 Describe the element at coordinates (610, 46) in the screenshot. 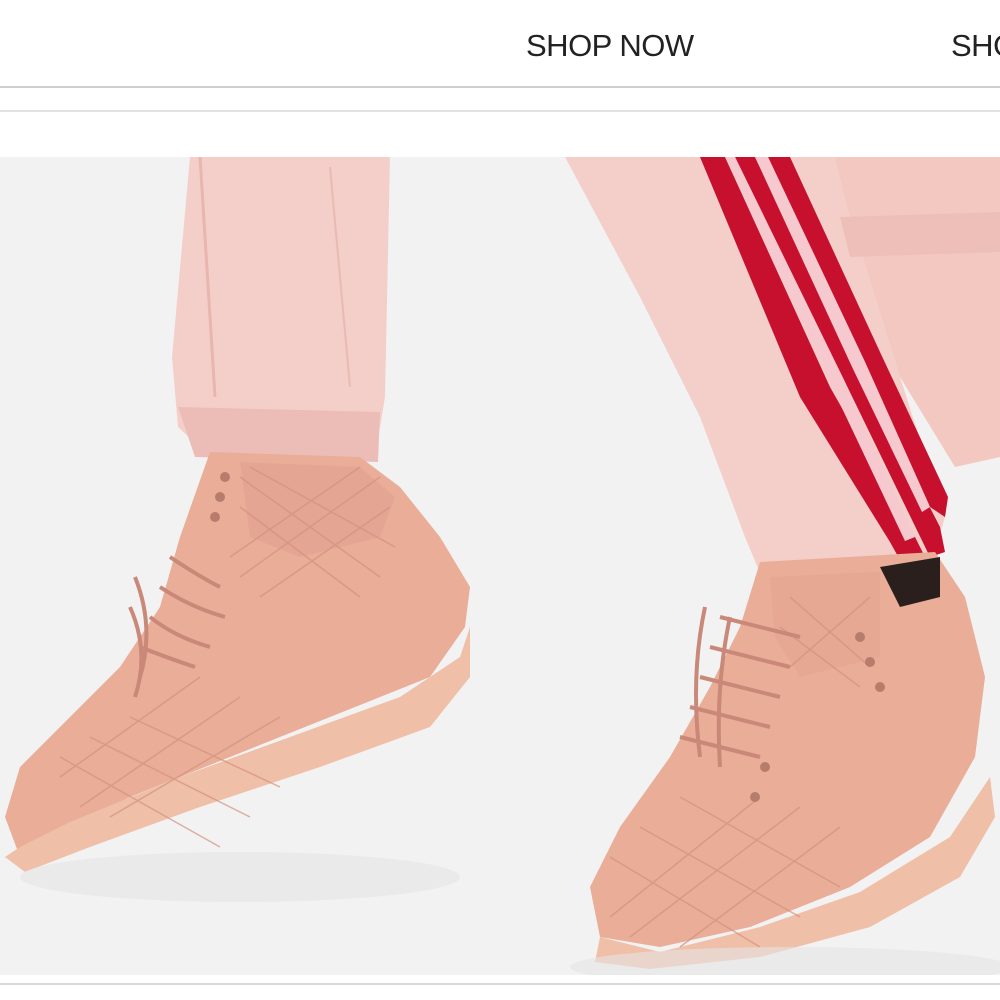

I see `shop-now-link: SHOP NOW` at that location.